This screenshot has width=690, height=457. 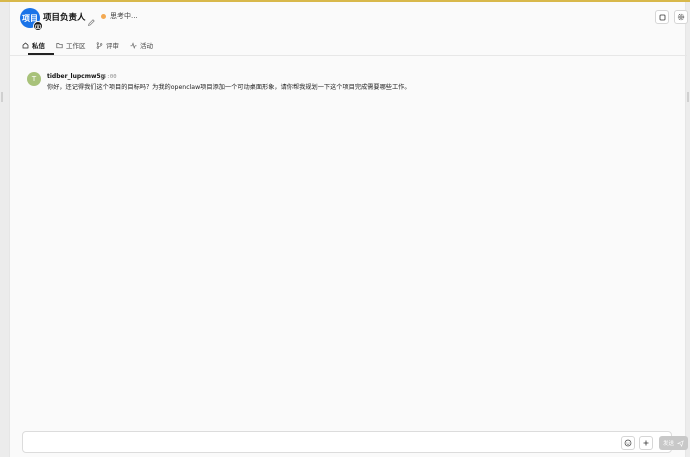 I want to click on tab-activity: 活动, so click(x=141, y=45).